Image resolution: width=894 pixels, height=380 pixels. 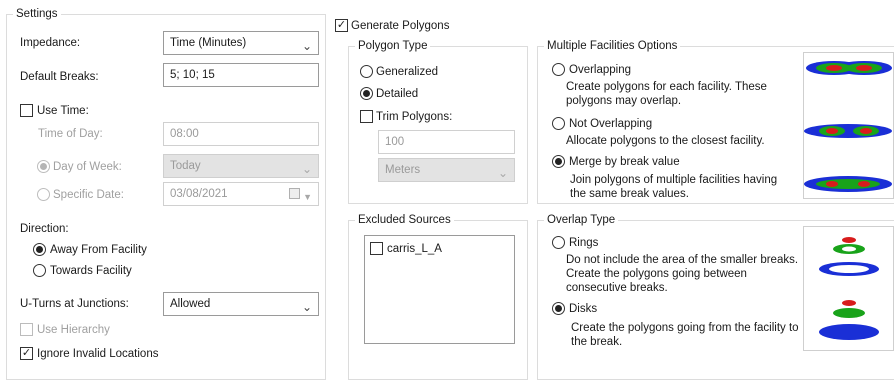 I want to click on trim-polygons-label: Trim Polygons:, so click(x=414, y=117).